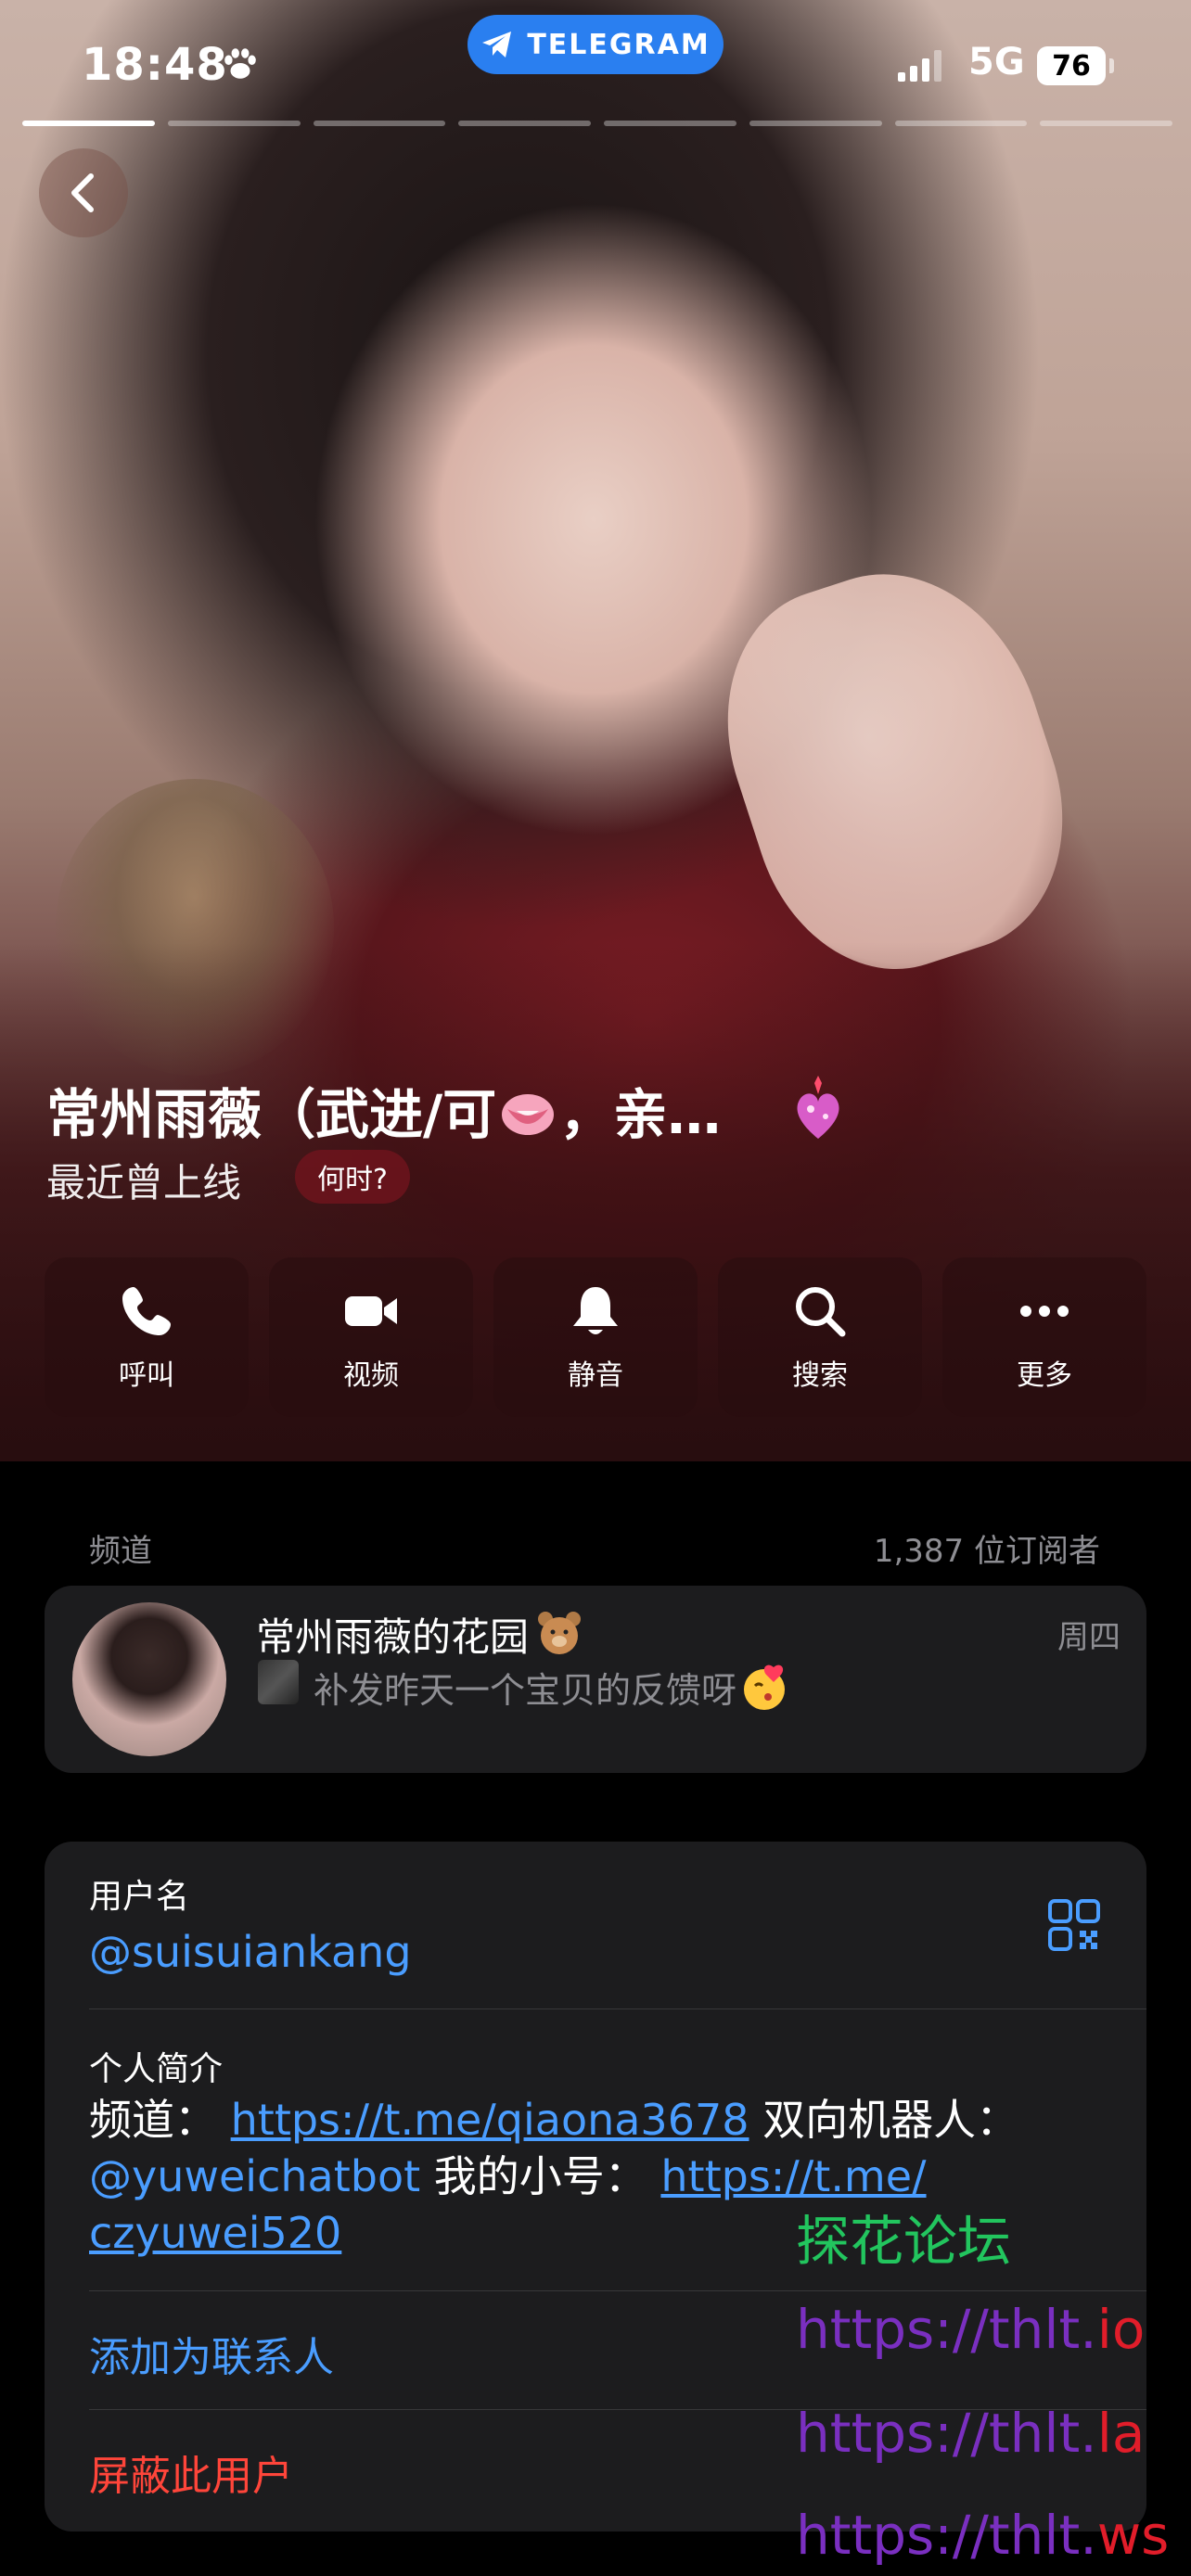 This screenshot has height=2576, width=1191. What do you see at coordinates (525, 1691) in the screenshot?
I see `channel-preview-text: 补发昨天一个宝贝的反馈呀` at bounding box center [525, 1691].